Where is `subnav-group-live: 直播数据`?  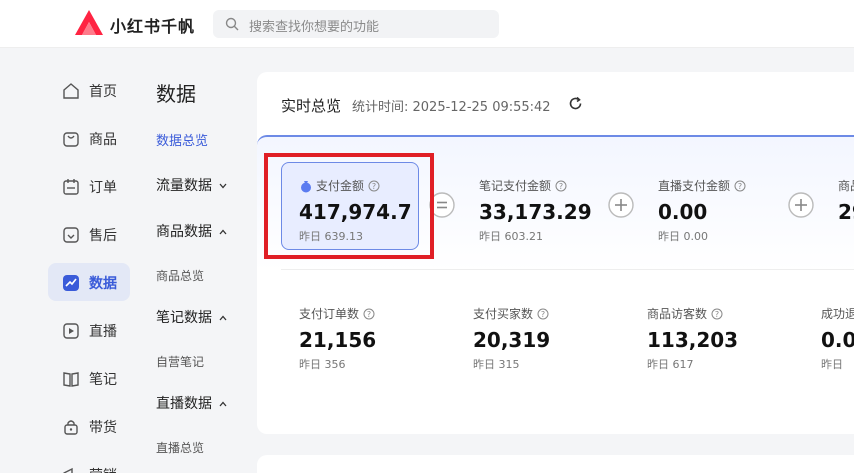 subnav-group-live: 直播数据 is located at coordinates (192, 403).